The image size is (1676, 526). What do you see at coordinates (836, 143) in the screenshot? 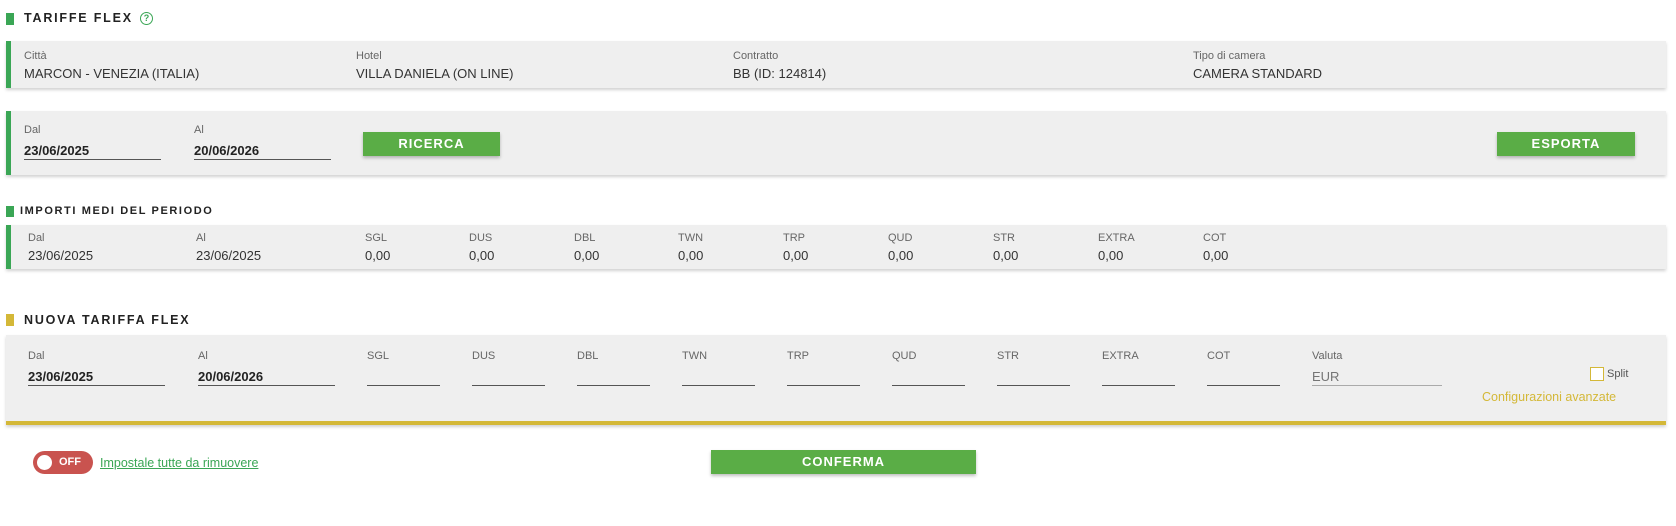
I see `search-panel: Dal Al RICERCA ESPORTA` at bounding box center [836, 143].